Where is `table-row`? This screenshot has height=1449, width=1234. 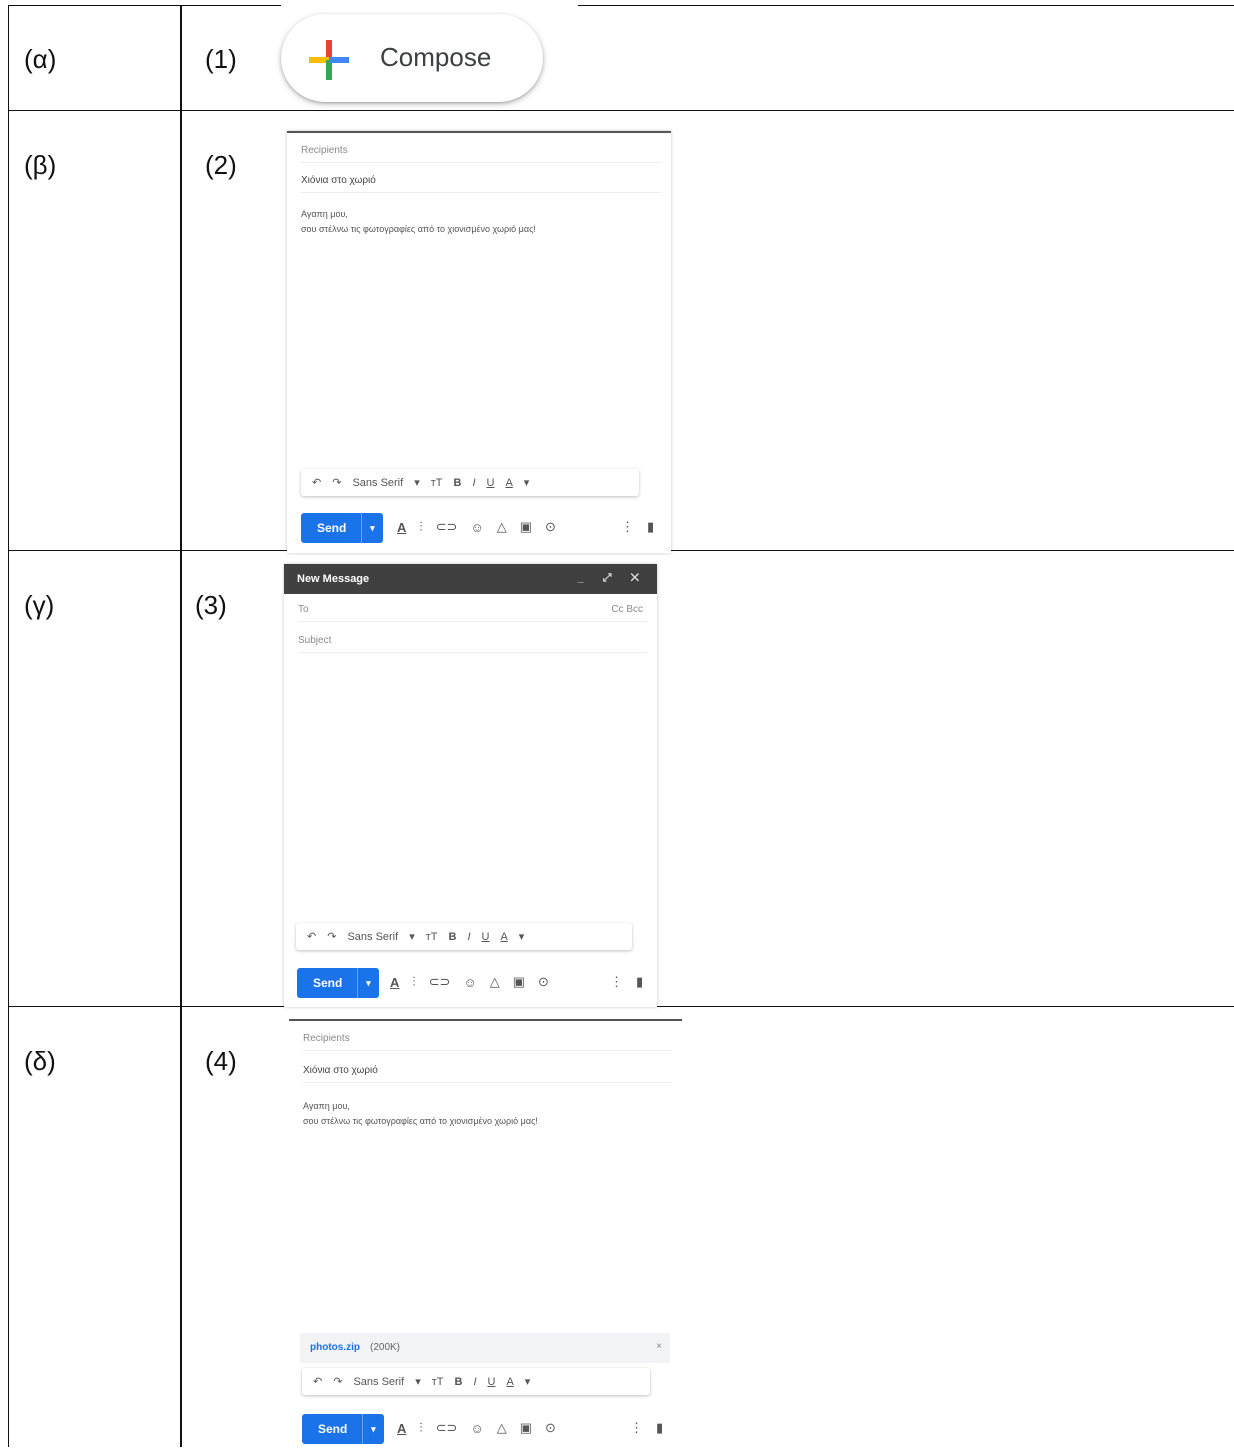 table-row is located at coordinates (621, 58).